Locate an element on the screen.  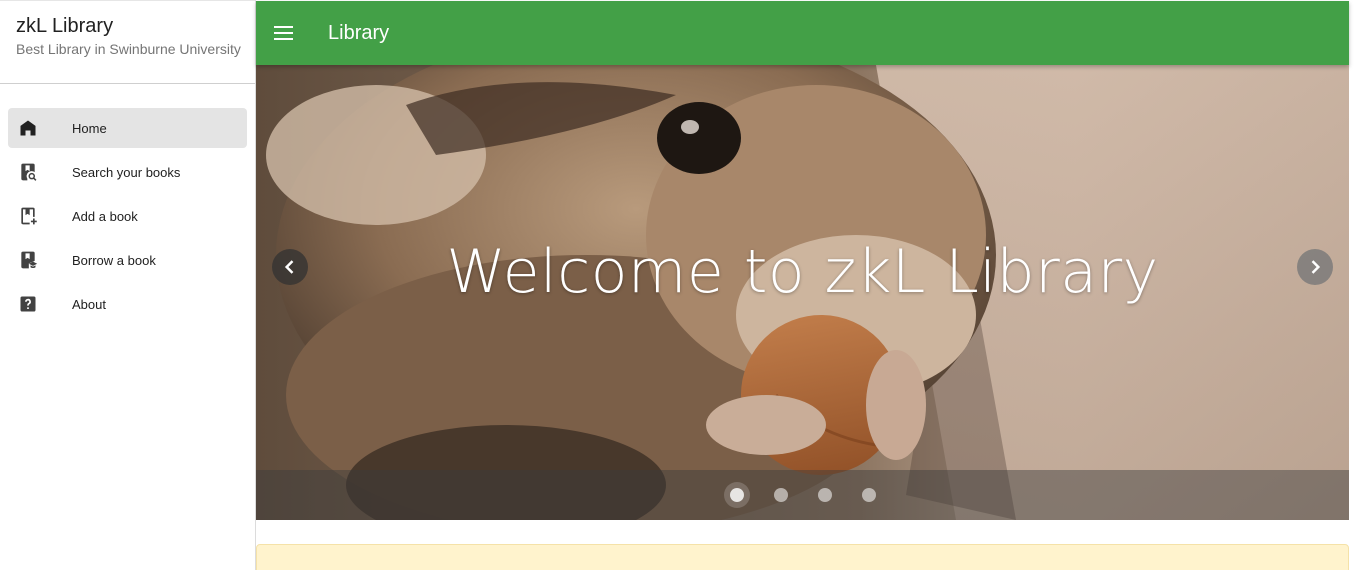
sidebar-item-about: About is located at coordinates (127, 304).